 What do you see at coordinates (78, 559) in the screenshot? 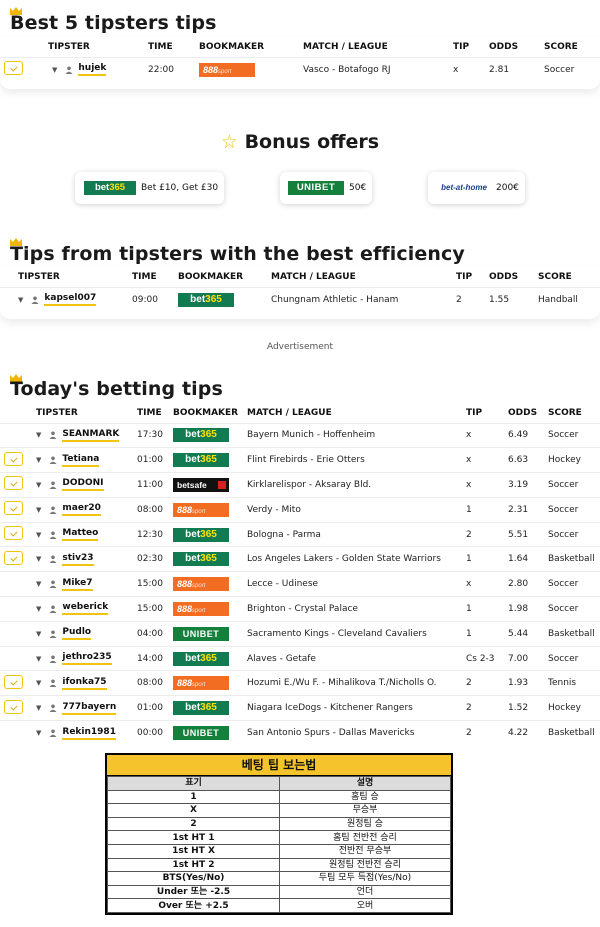
I see `tipster-name: stiv23` at bounding box center [78, 559].